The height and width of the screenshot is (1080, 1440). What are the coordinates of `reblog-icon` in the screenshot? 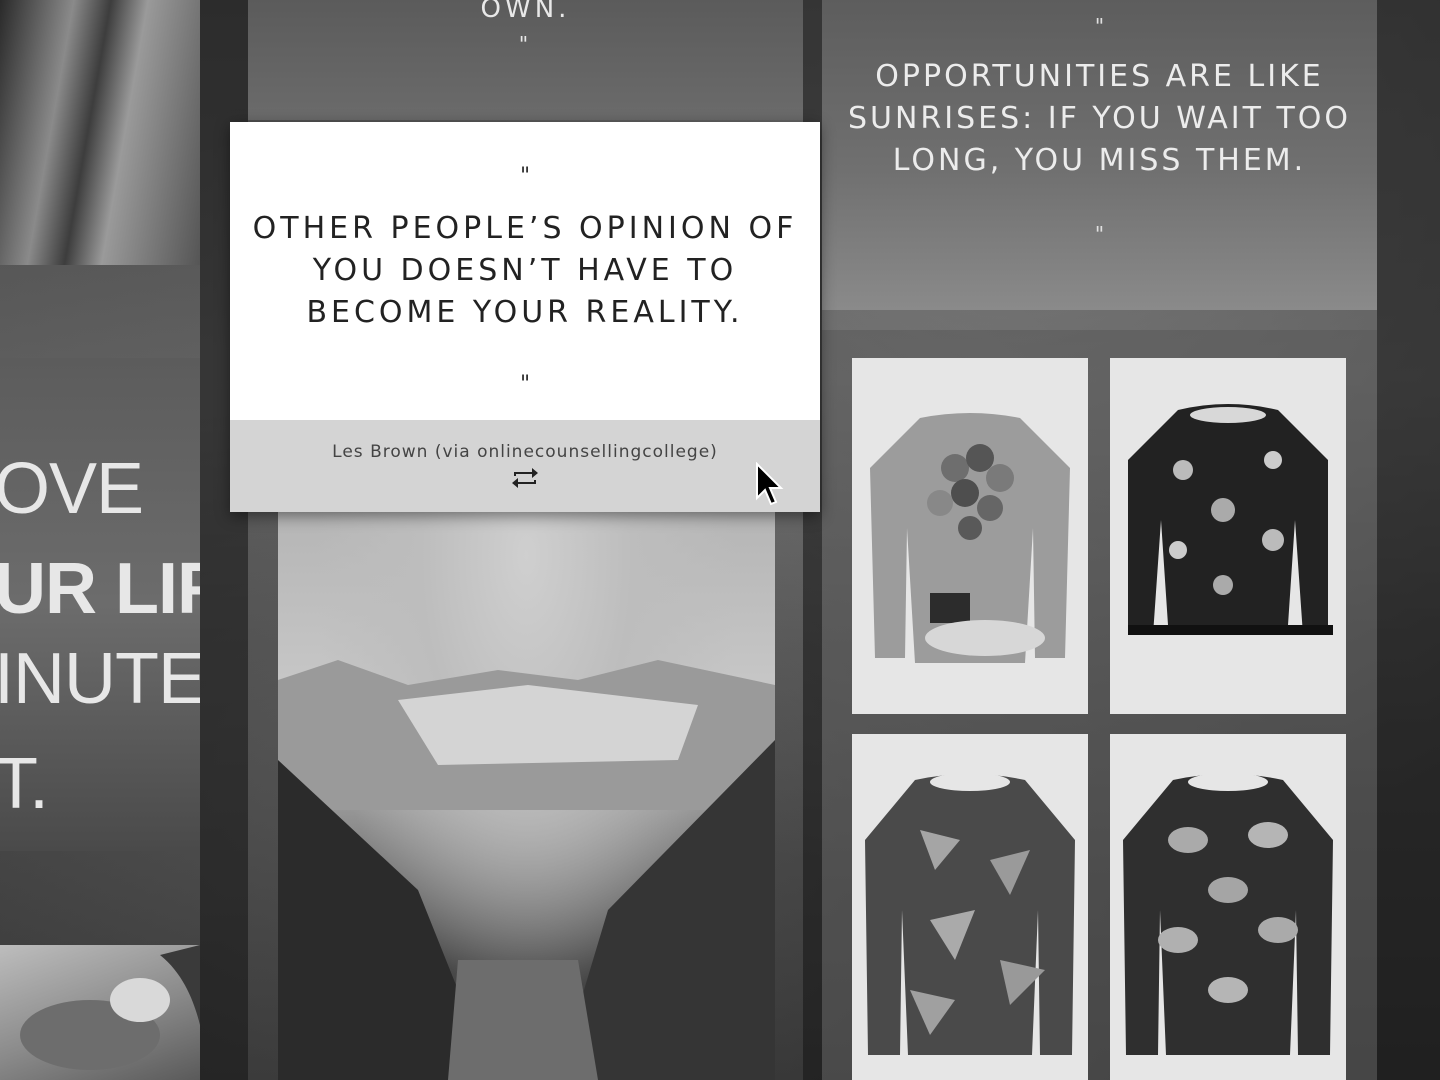 It's located at (525, 478).